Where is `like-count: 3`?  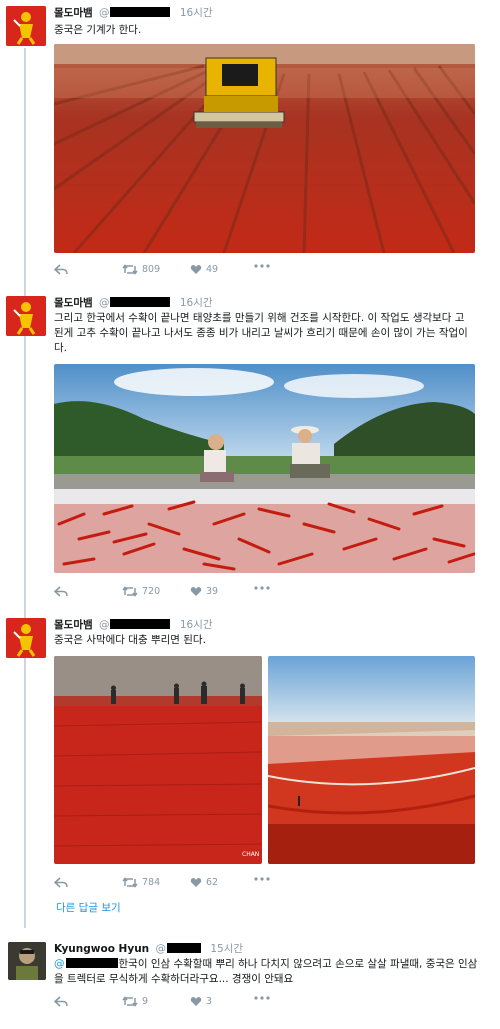 like-count: 3 is located at coordinates (209, 1001).